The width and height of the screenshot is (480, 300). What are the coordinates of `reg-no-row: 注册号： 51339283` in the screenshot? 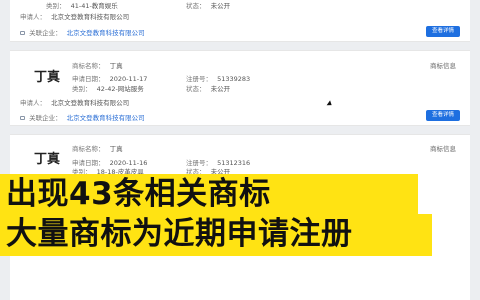 It's located at (218, 79).